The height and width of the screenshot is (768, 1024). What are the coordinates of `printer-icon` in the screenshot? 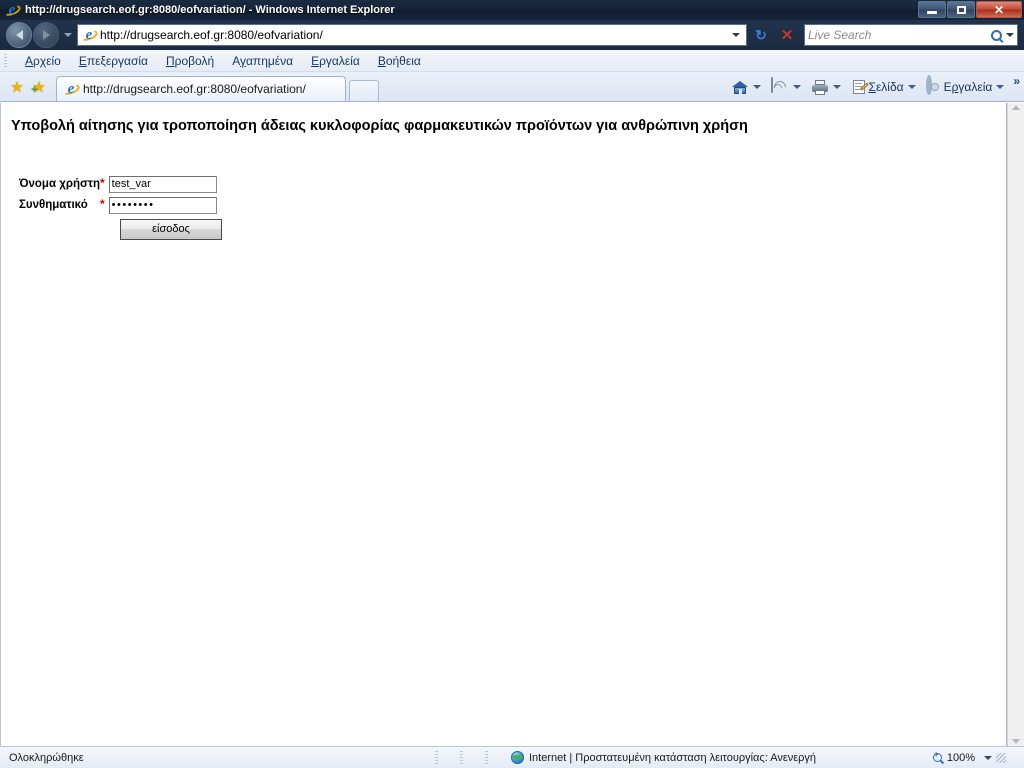 It's located at (820, 87).